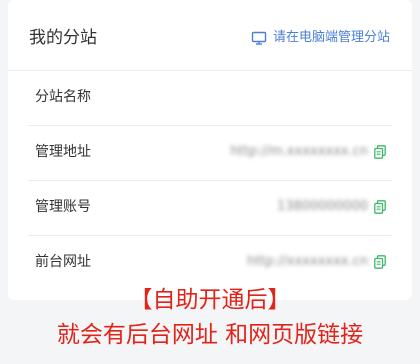 This screenshot has width=420, height=364. Describe the element at coordinates (259, 38) in the screenshot. I see `monitor-icon` at that location.